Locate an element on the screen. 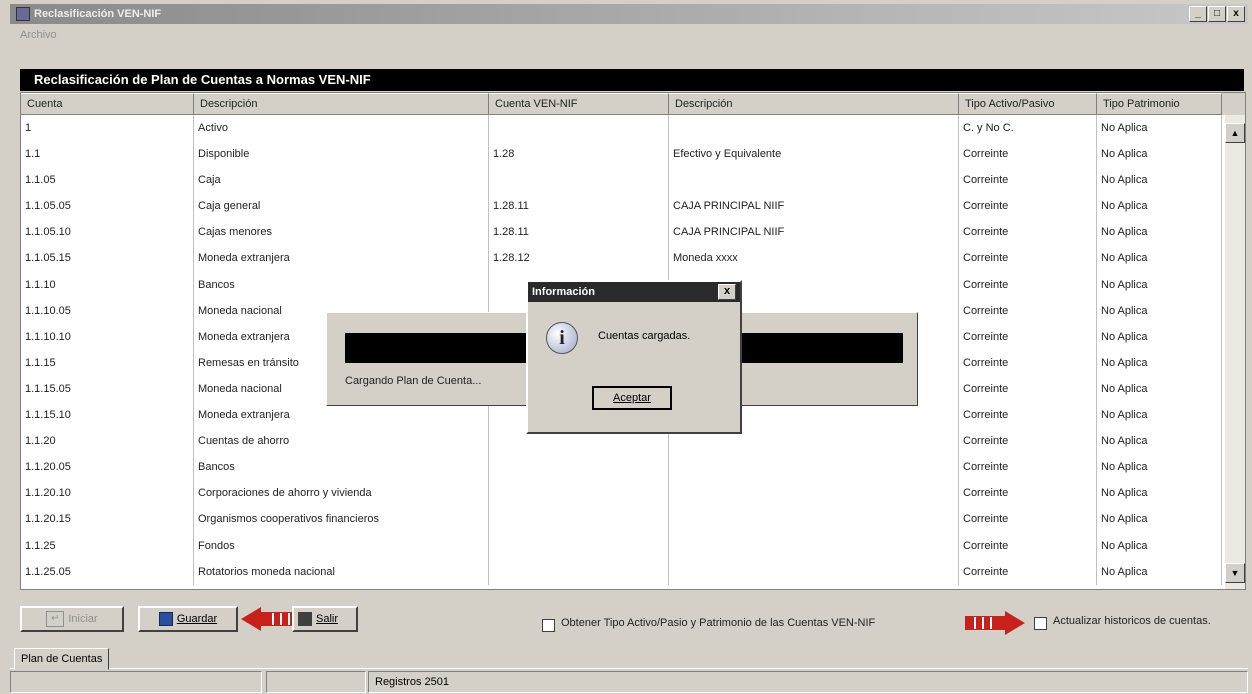 The width and height of the screenshot is (1252, 694). cell-cuenta: 1 is located at coordinates (107, 128).